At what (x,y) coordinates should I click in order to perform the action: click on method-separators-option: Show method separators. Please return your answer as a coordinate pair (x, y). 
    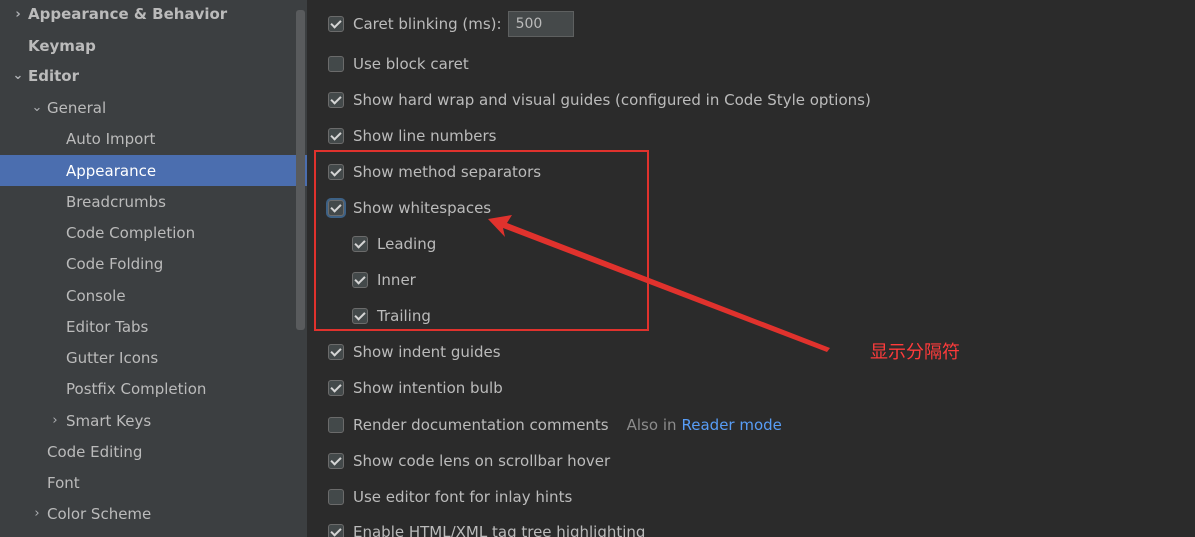
    Looking at the image, I should click on (434, 172).